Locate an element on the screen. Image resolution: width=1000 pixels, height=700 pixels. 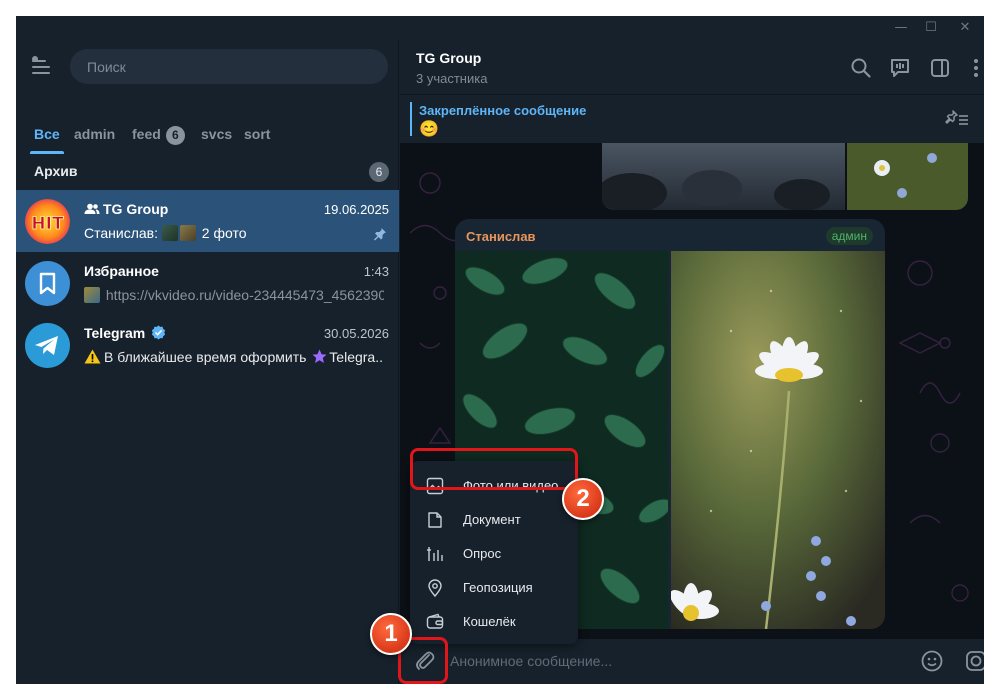
previous-album-photos is located at coordinates (785, 176).